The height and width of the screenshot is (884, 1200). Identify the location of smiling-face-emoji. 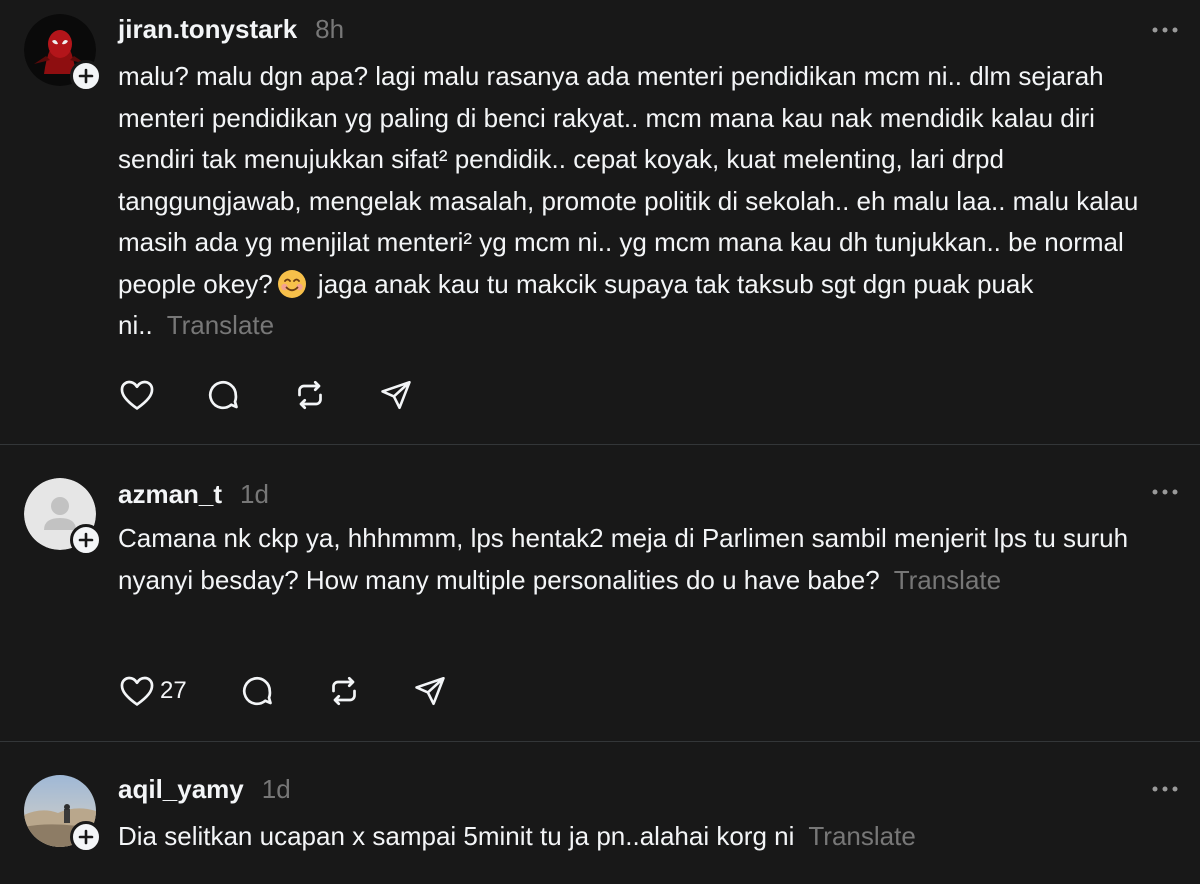
(291, 283).